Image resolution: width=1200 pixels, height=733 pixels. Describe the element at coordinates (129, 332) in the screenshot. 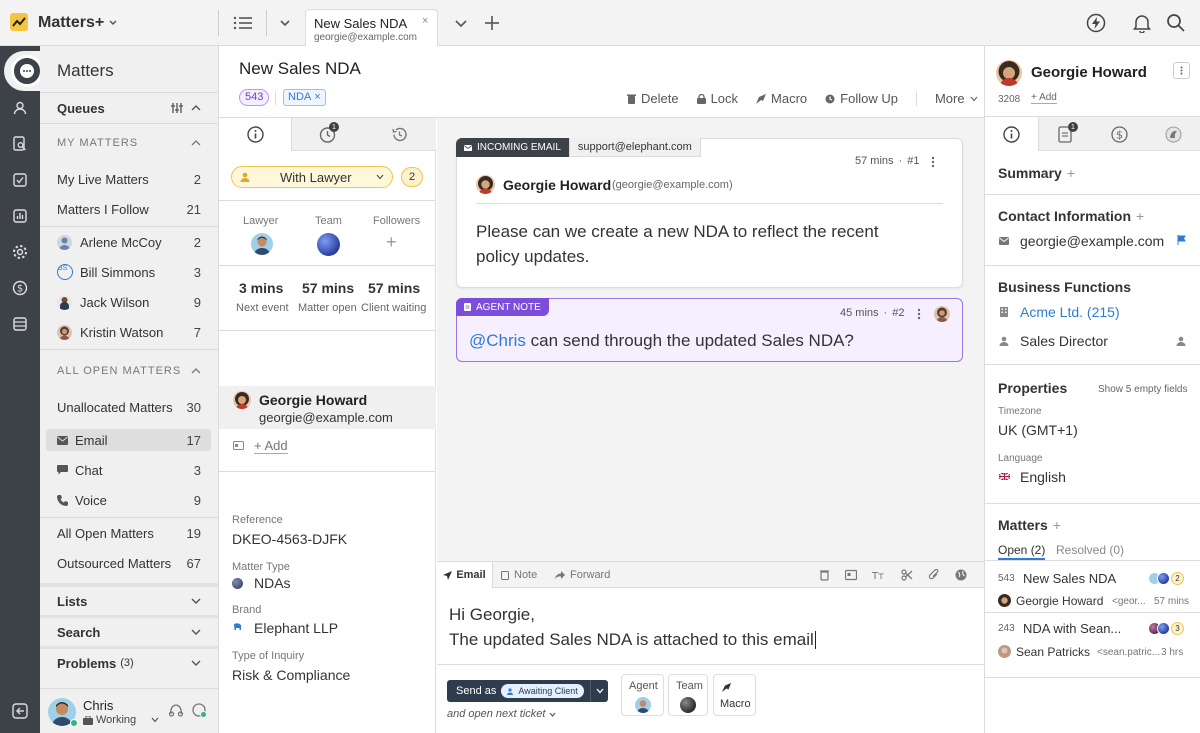

I see `nav-person-kristin: Kristin Watson 7` at that location.